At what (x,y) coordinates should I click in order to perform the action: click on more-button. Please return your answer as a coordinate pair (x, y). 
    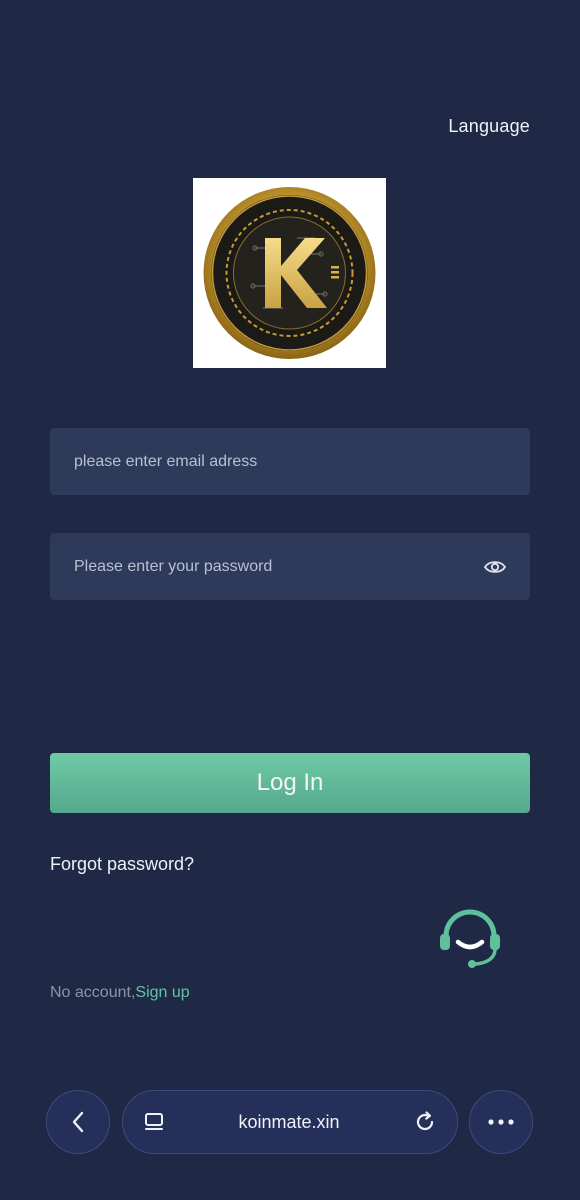
    Looking at the image, I should click on (501, 1122).